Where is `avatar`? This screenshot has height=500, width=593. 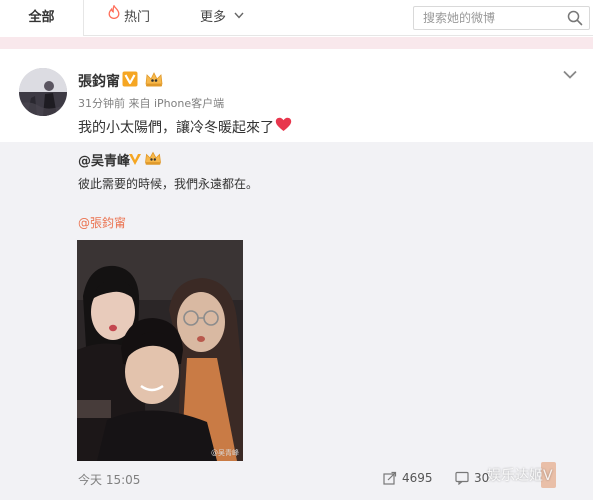 avatar is located at coordinates (43, 92).